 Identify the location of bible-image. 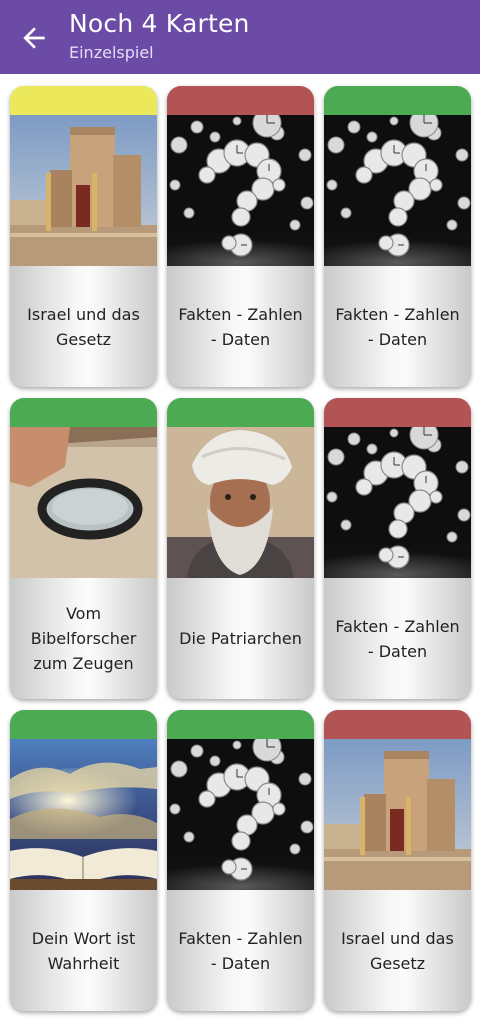
(83, 814).